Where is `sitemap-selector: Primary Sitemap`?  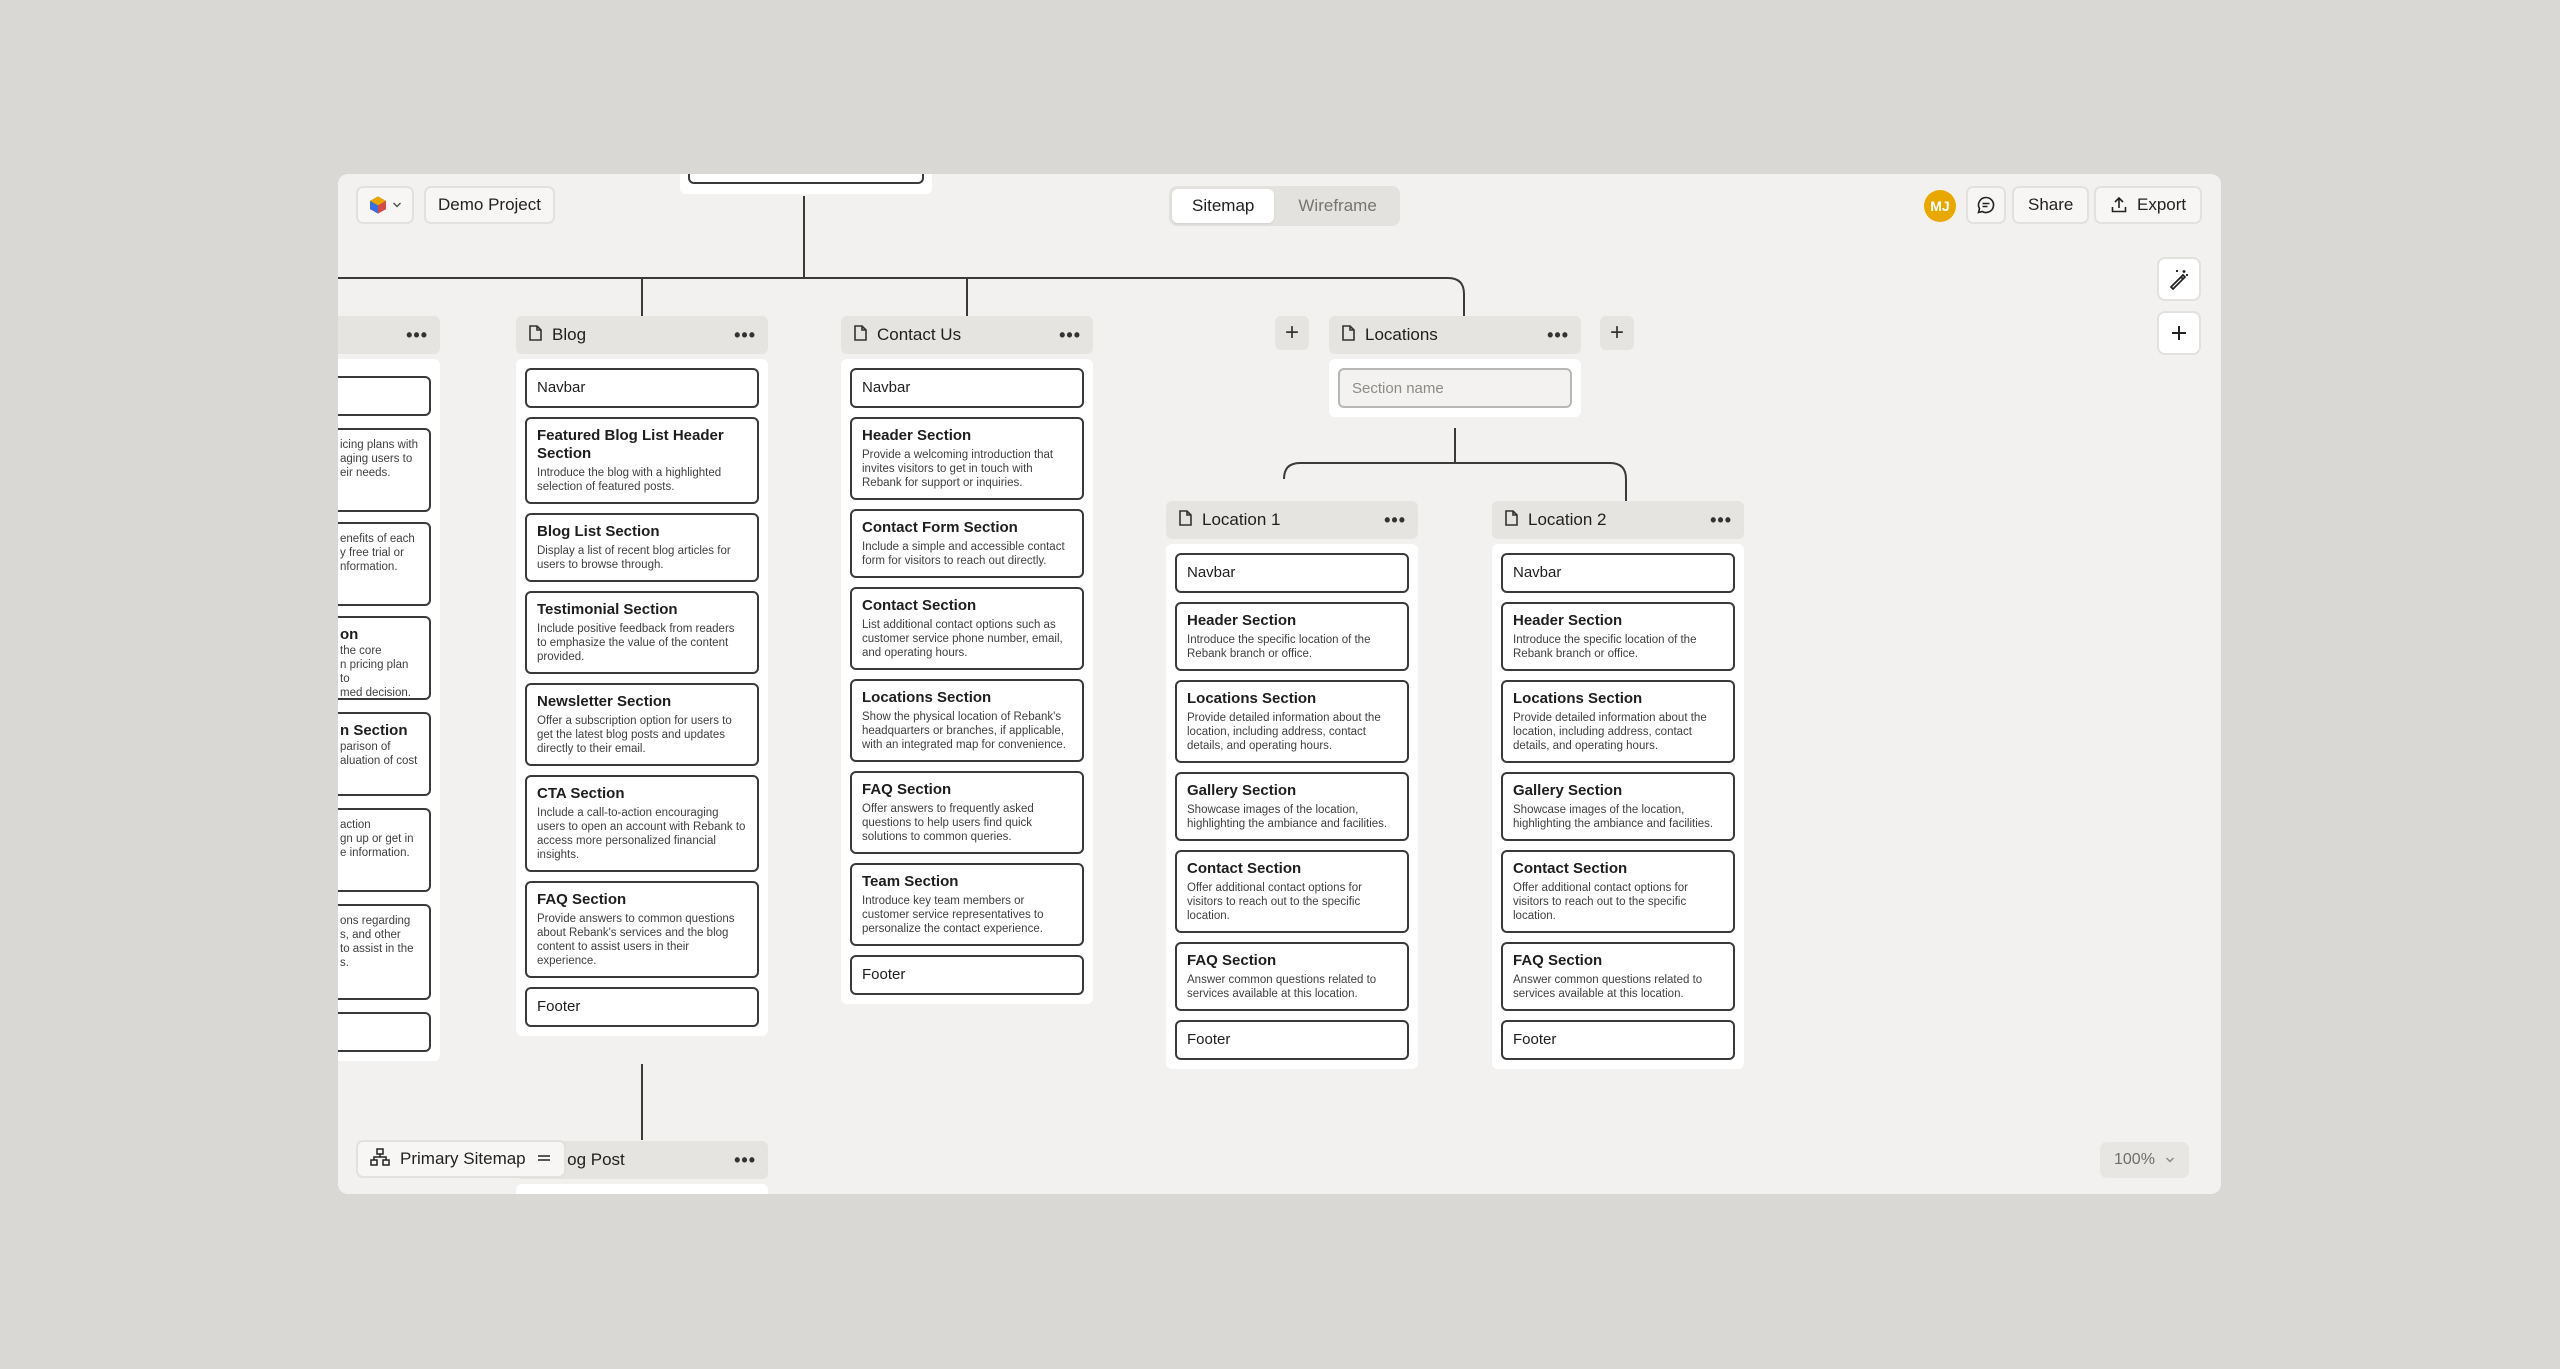 sitemap-selector: Primary Sitemap is located at coordinates (461, 1159).